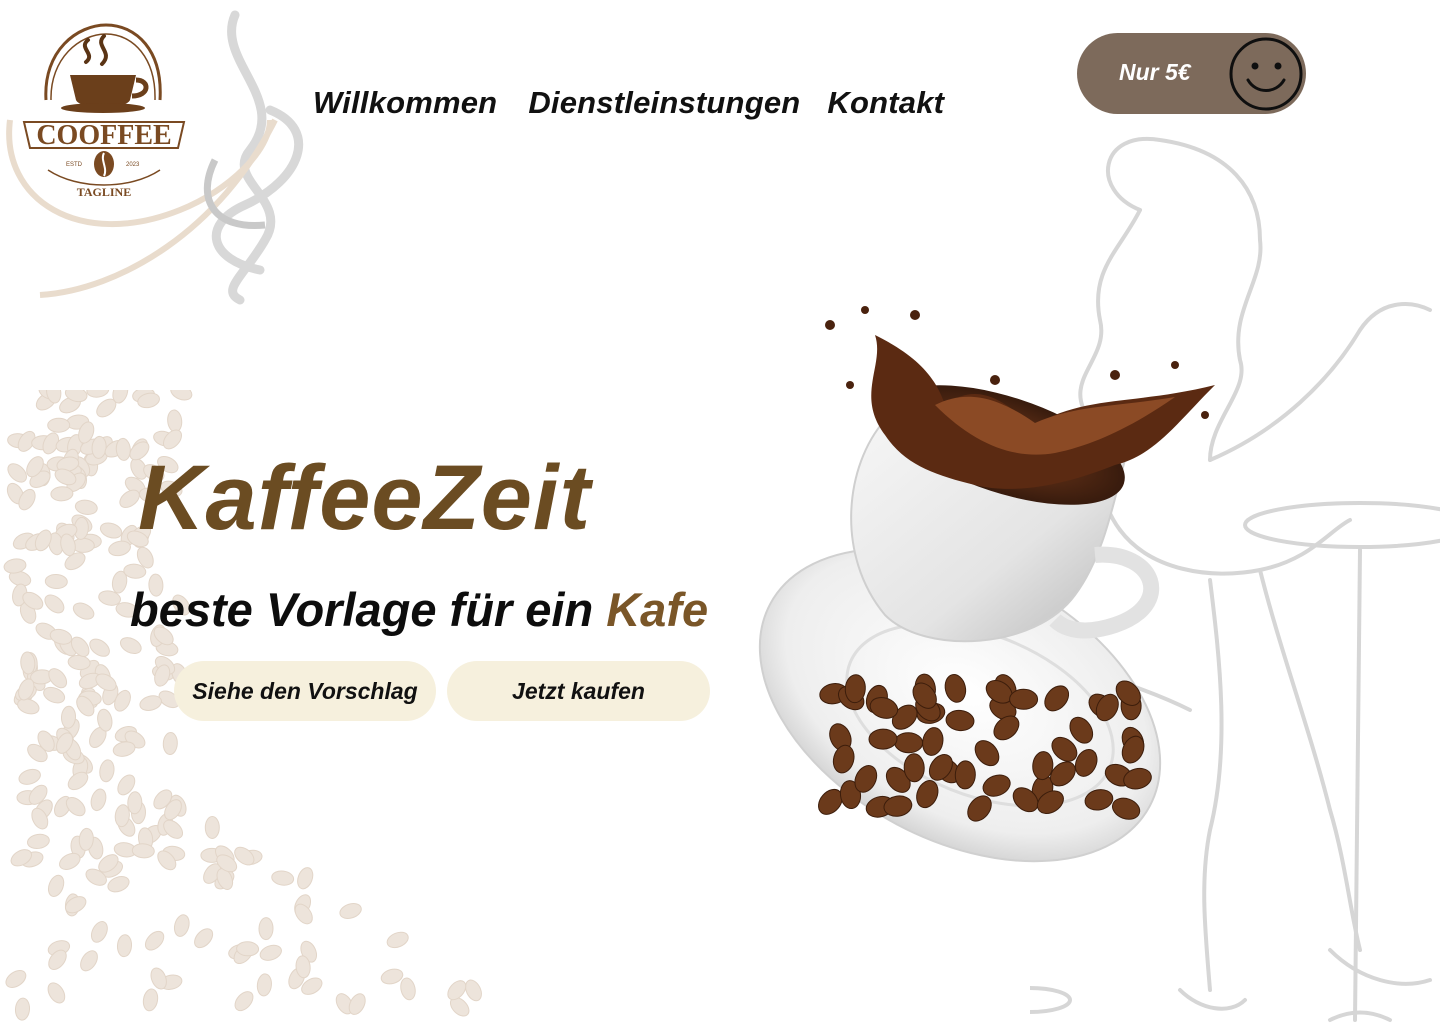  I want to click on logo-est: ESTD, so click(74, 165).